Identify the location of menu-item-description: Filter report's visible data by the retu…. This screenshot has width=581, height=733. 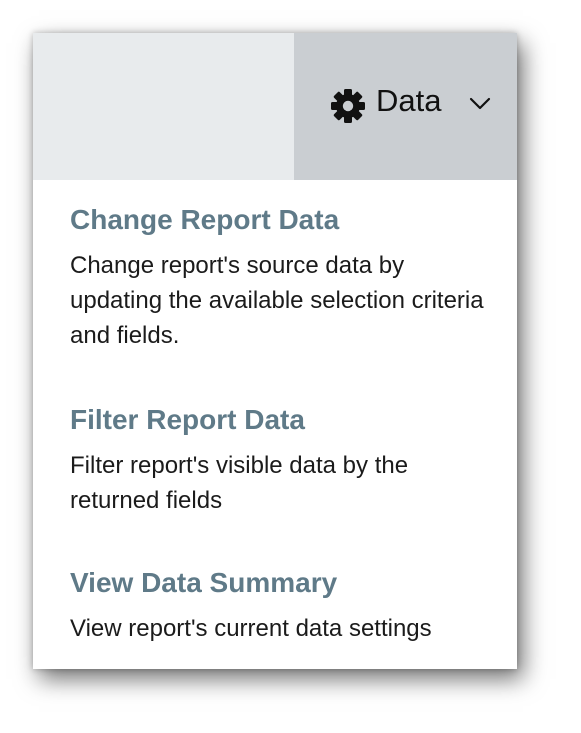
(239, 483).